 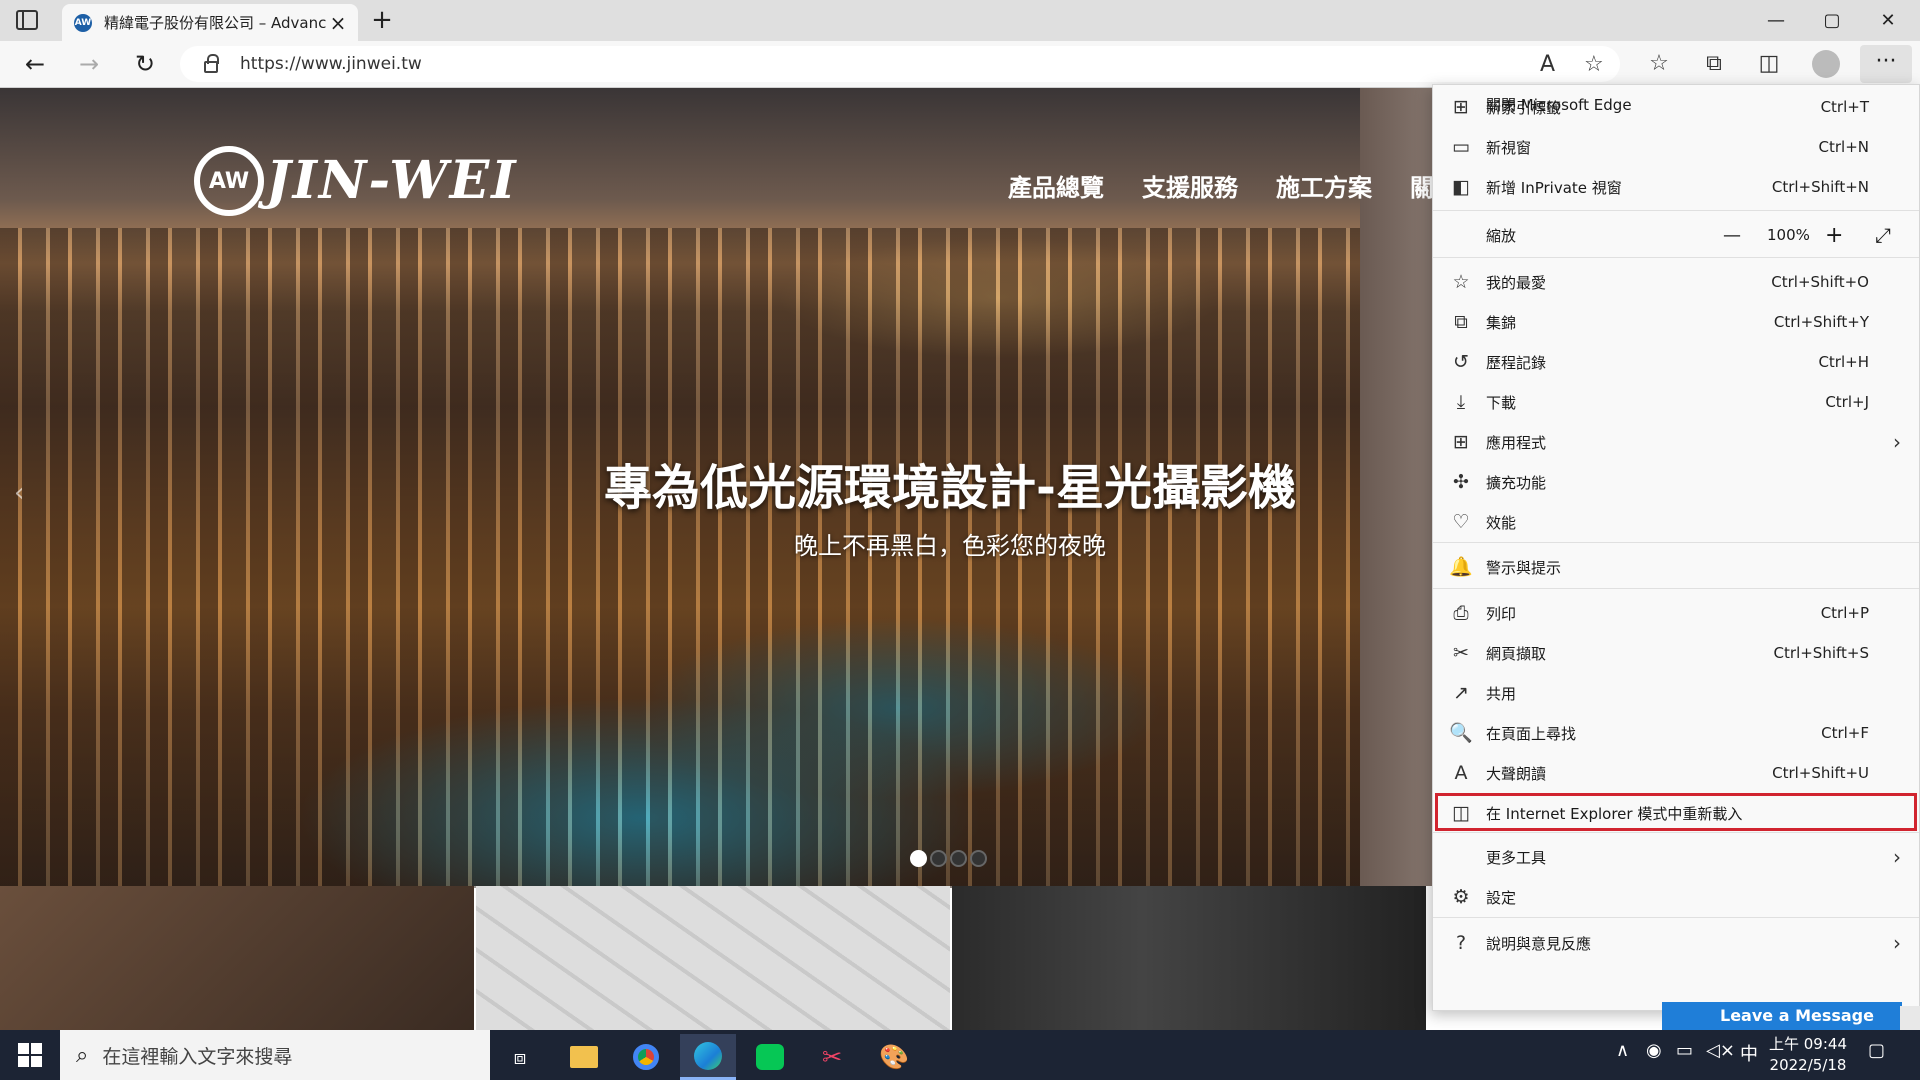 What do you see at coordinates (1782, 1016) in the screenshot?
I see `chat-widget: Leave a Message` at bounding box center [1782, 1016].